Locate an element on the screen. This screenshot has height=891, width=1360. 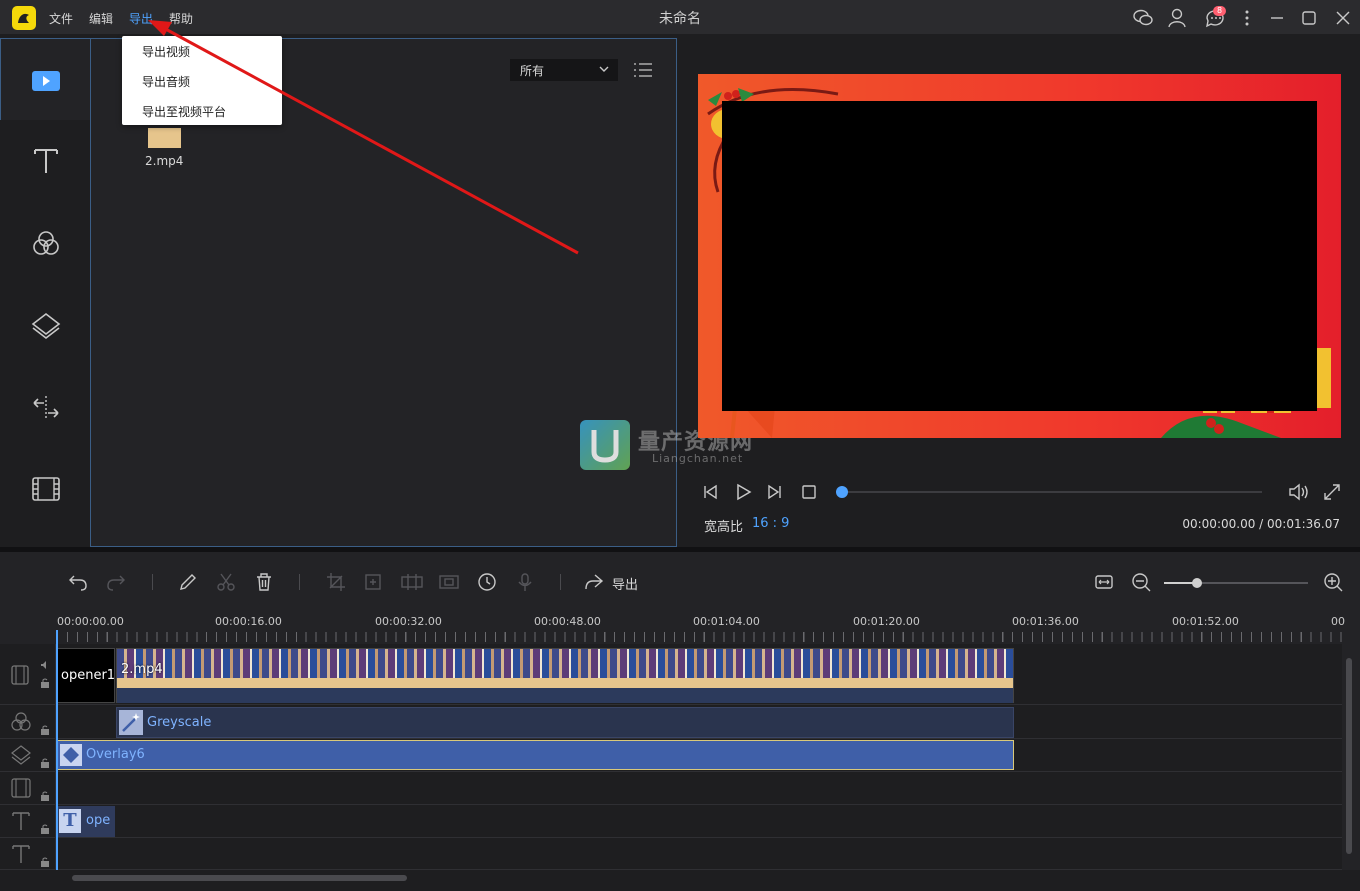
zoom-out-icon is located at coordinates (1141, 582).